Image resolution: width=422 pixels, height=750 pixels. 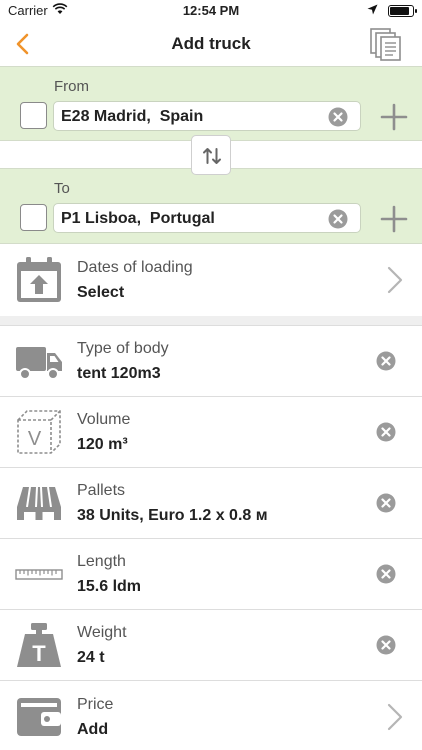 I want to click on volume-row: V Volume 120 m³, so click(x=211, y=432).